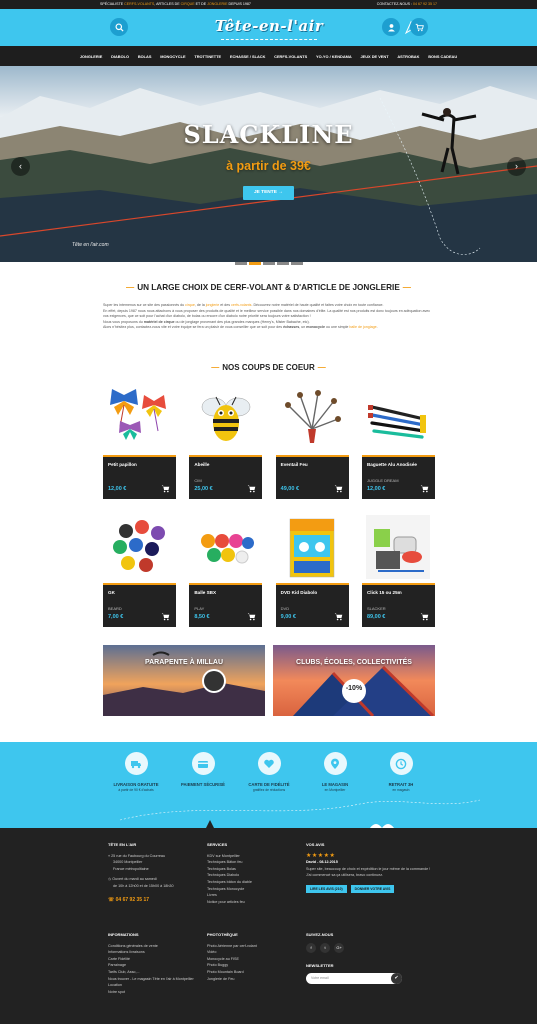 The height and width of the screenshot is (1024, 537). Describe the element at coordinates (376, 489) in the screenshot. I see `product-price: 12,00 €` at that location.